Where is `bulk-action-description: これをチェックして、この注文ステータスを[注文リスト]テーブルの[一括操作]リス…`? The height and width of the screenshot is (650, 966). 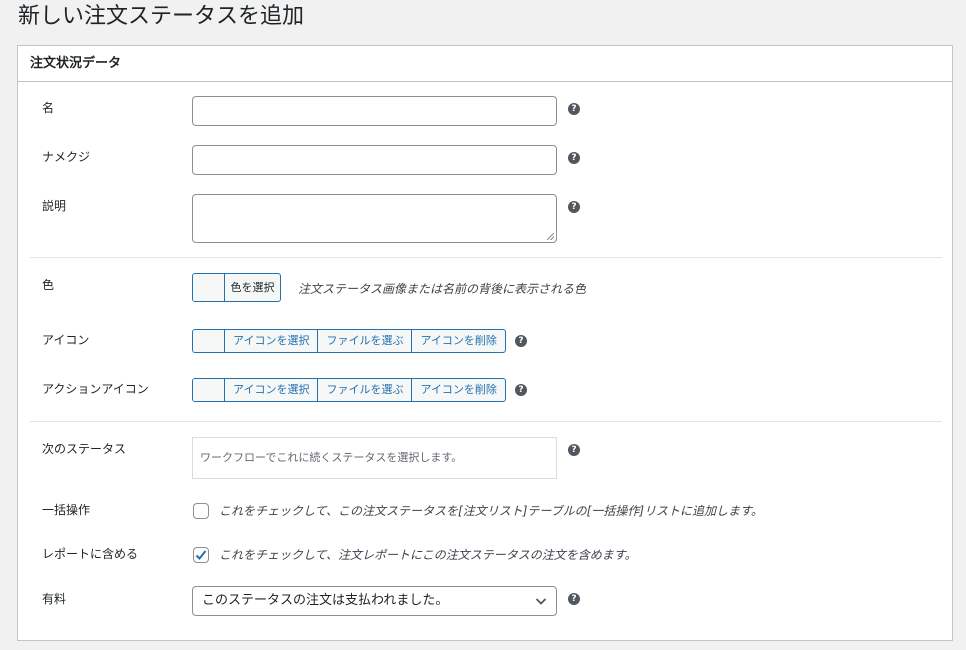 bulk-action-description: これをチェックして、この注文ステータスを[注文リスト]テーブルの[一括操作]リス… is located at coordinates (491, 511).